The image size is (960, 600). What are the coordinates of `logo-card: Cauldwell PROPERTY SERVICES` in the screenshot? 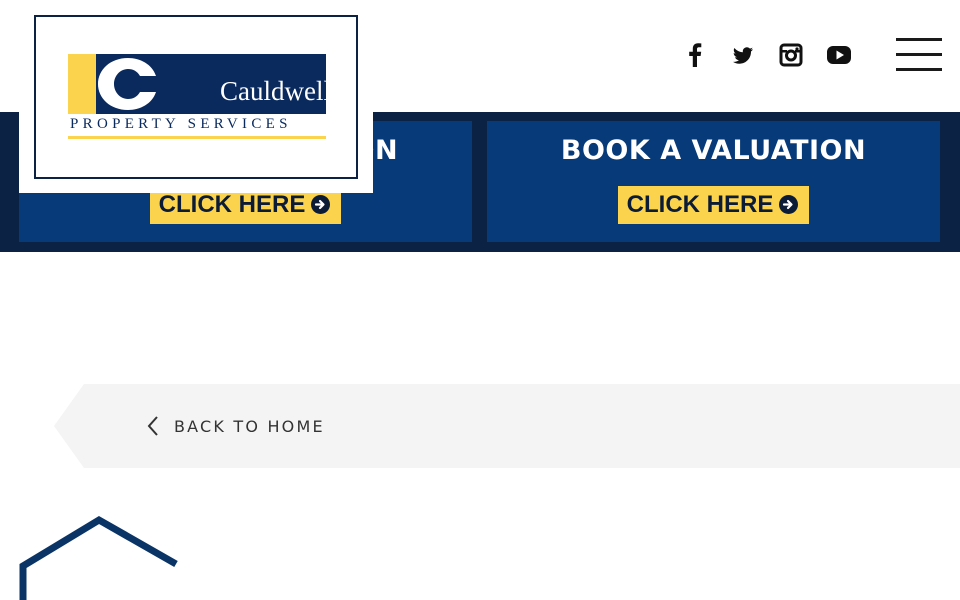 It's located at (196, 96).